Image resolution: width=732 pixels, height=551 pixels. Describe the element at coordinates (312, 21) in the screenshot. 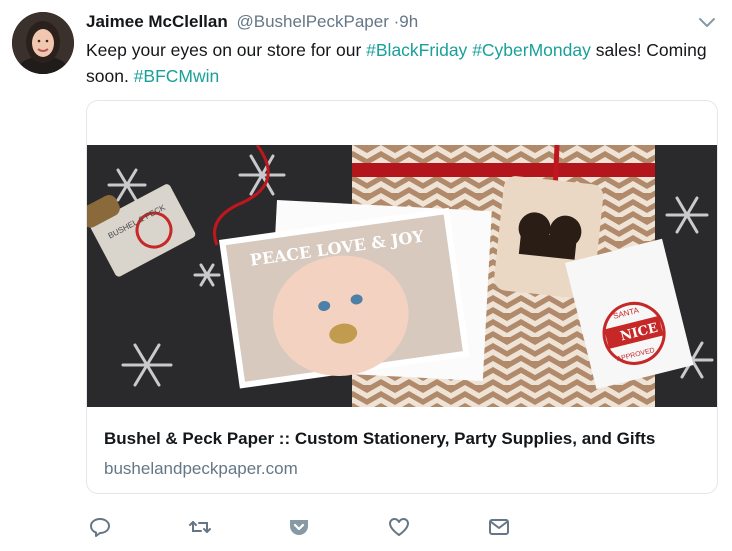

I see `author-handle: @BushelPeckPaper` at that location.